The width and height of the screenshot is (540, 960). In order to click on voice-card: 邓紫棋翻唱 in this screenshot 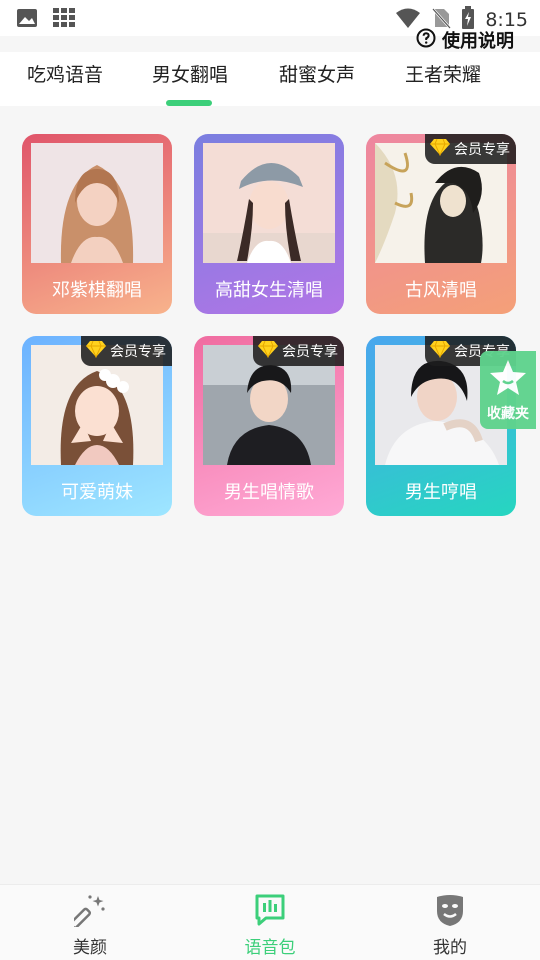, I will do `click(97, 224)`.